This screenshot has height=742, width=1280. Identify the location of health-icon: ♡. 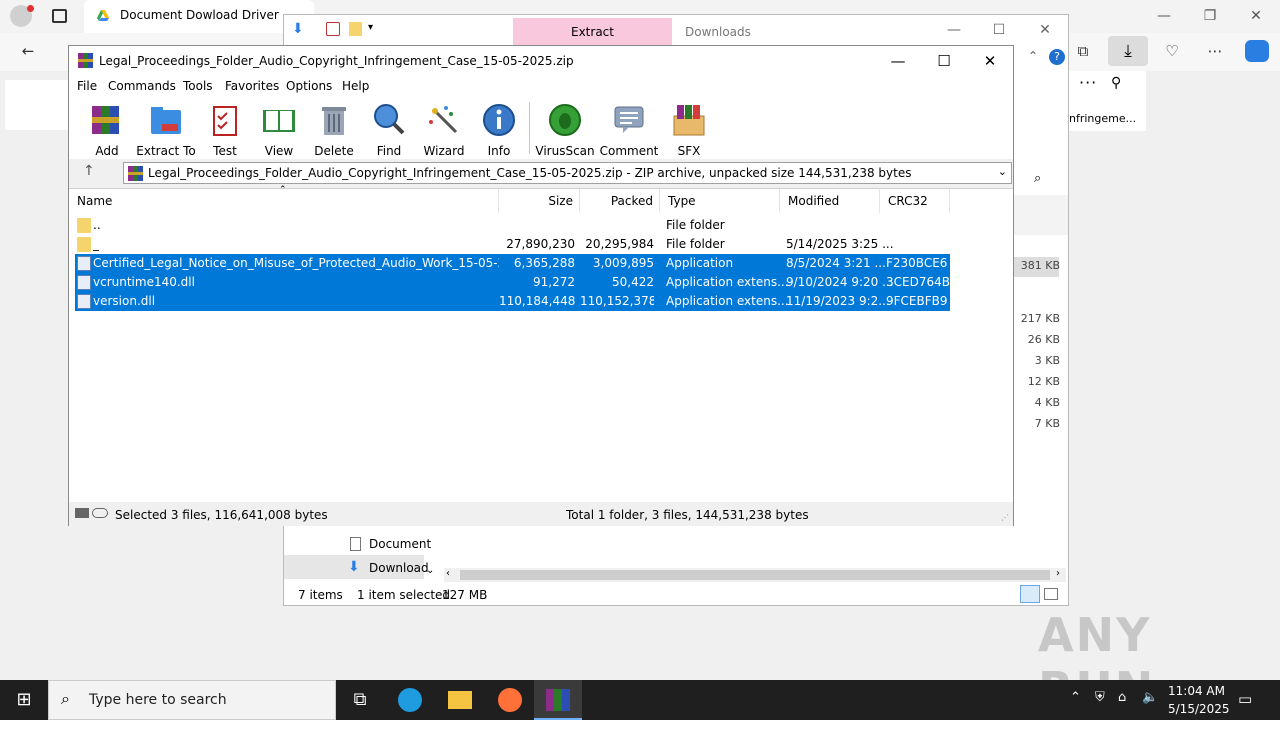
(1172, 51).